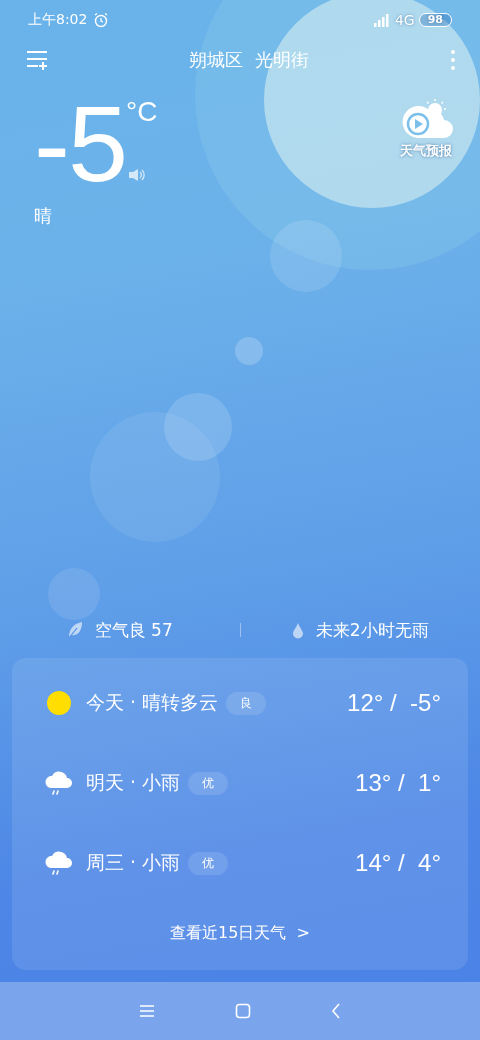 This screenshot has height=1040, width=480. Describe the element at coordinates (398, 783) in the screenshot. I see `temperature-range: 13° / 1°` at that location.